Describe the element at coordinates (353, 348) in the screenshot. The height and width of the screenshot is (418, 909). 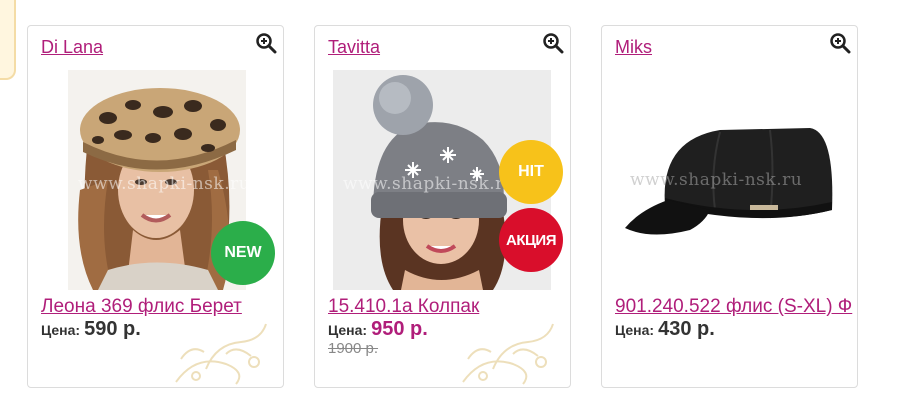
I see `old-price: 1900 р.` at that location.